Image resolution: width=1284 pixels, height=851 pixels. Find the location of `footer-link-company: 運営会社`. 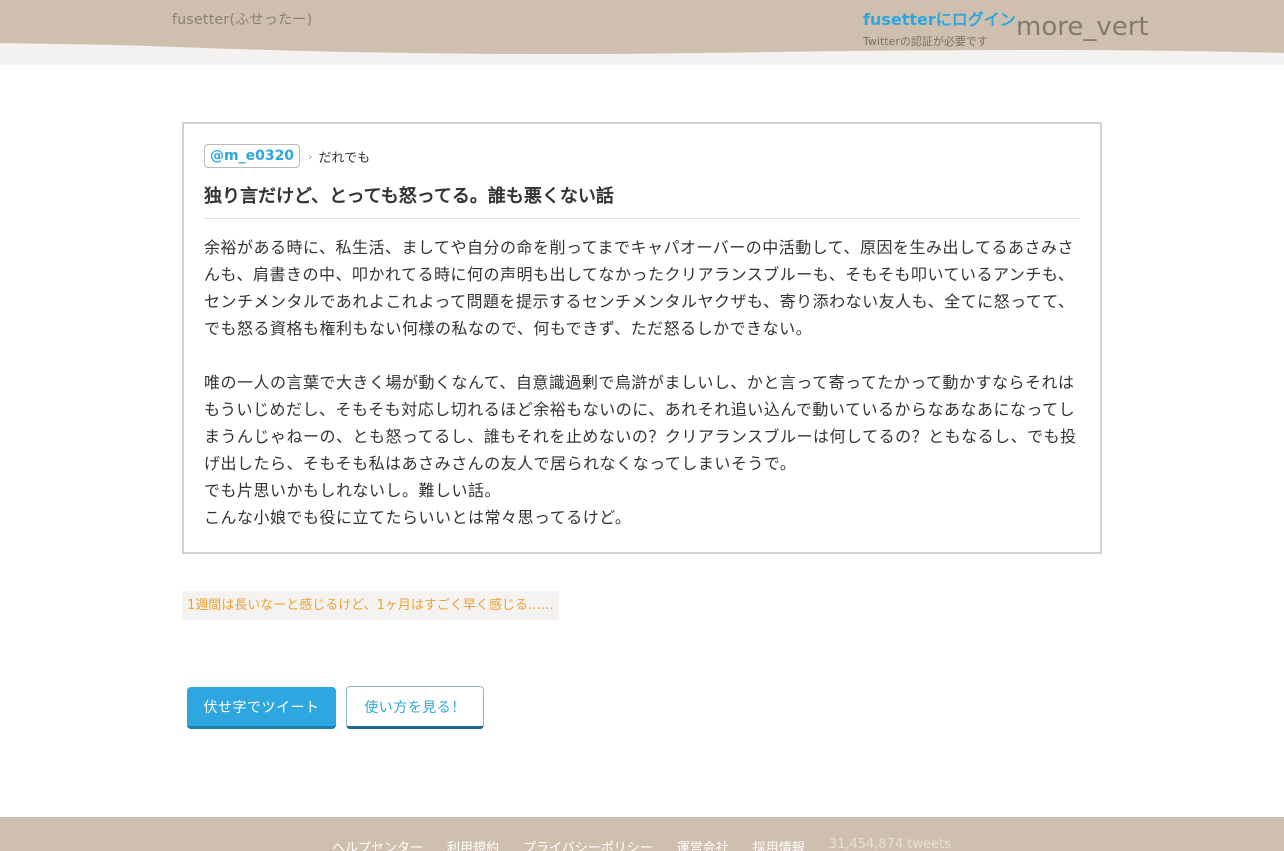

footer-link-company: 運営会社 is located at coordinates (703, 844).